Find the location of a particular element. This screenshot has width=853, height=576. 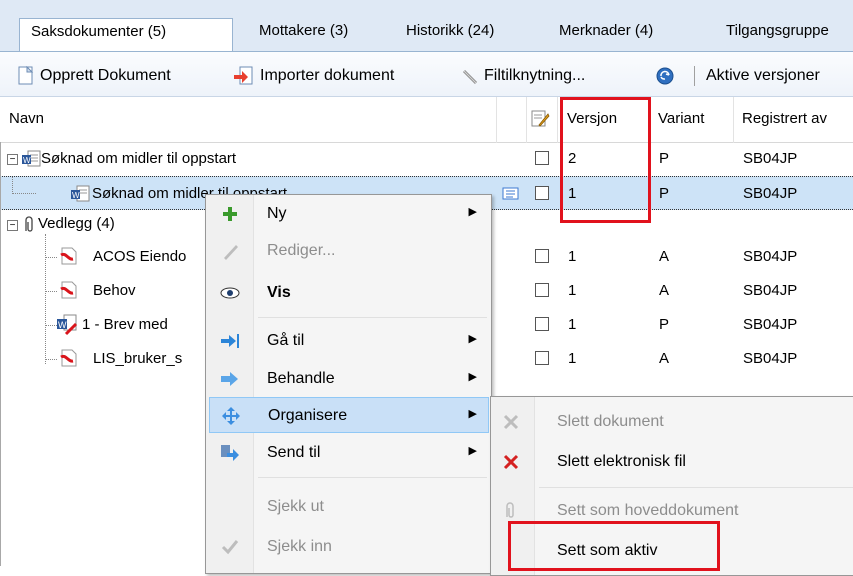

menu-item-behandle: Behandle ▶ is located at coordinates (348, 379).